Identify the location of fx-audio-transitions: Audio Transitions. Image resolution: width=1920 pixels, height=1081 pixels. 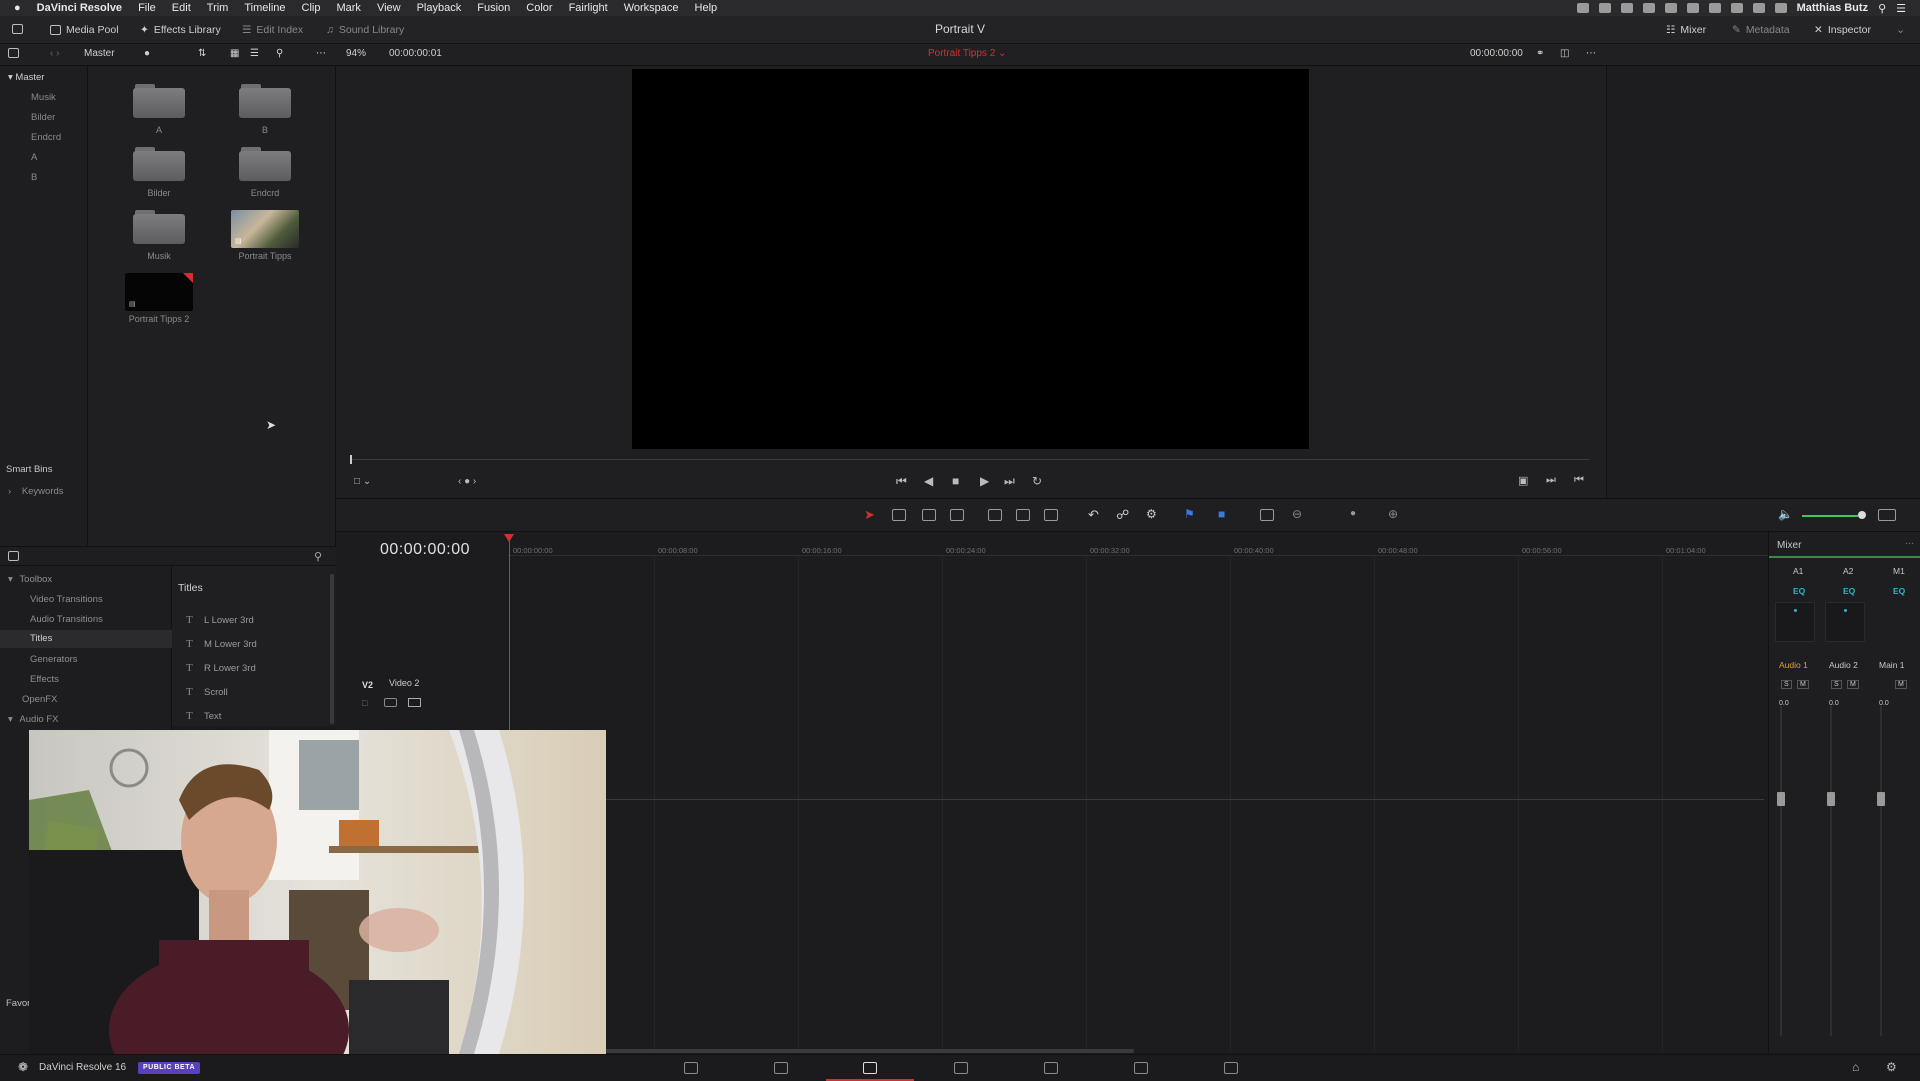
(66, 619).